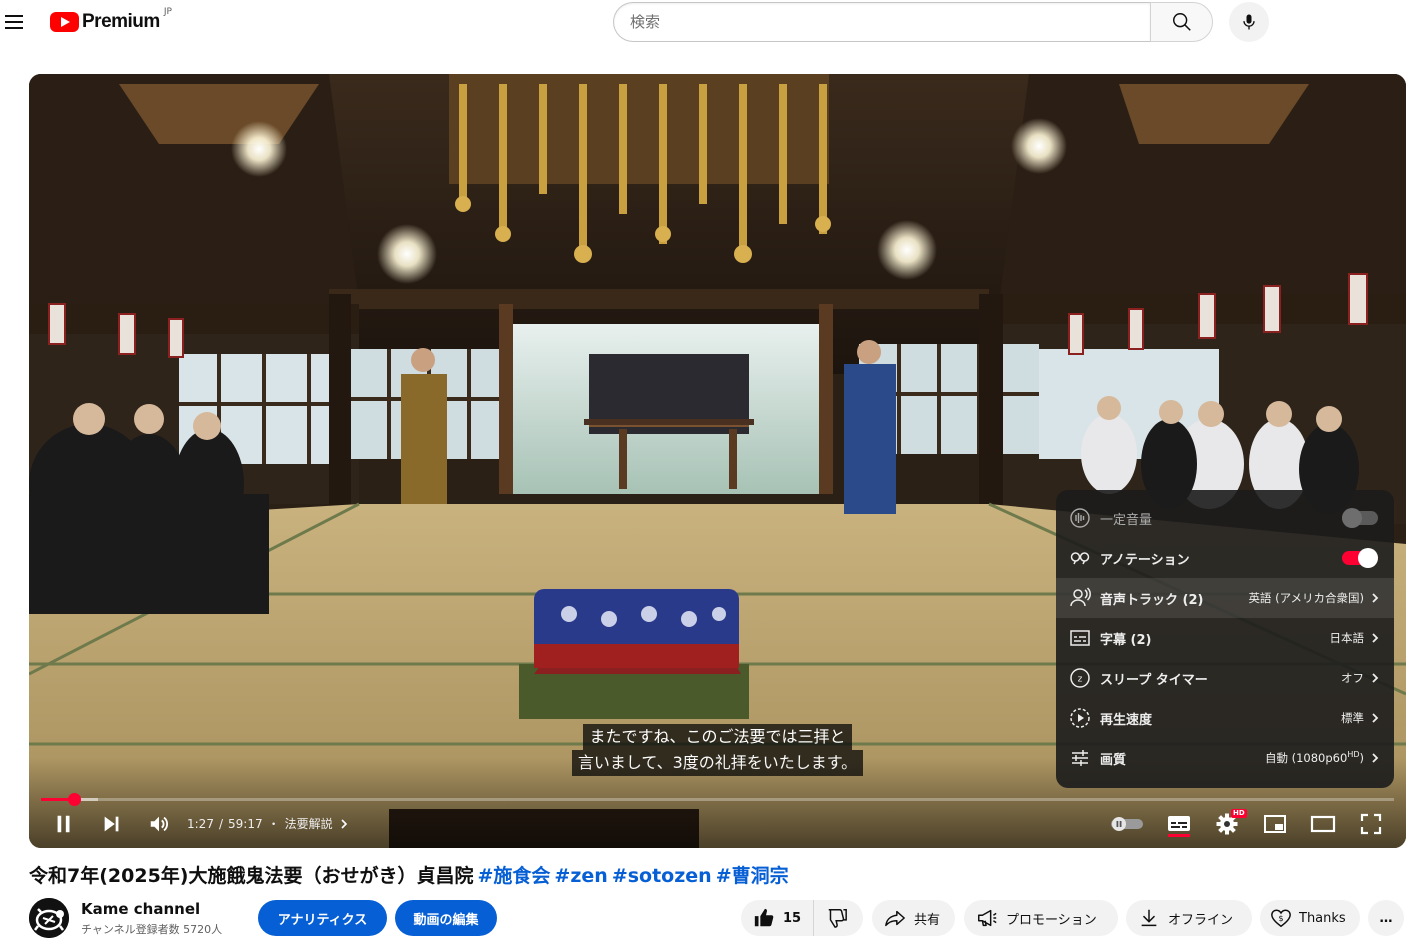 The height and width of the screenshot is (947, 1412). I want to click on menu-value: 英語 (アメリカ合衆国), so click(1306, 598).